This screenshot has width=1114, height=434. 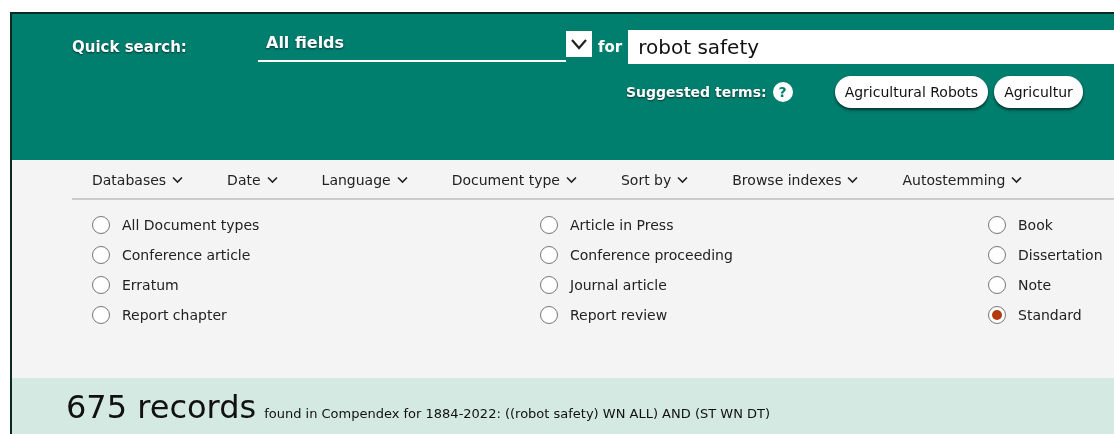 I want to click on radio-label: Article in Press, so click(x=622, y=225).